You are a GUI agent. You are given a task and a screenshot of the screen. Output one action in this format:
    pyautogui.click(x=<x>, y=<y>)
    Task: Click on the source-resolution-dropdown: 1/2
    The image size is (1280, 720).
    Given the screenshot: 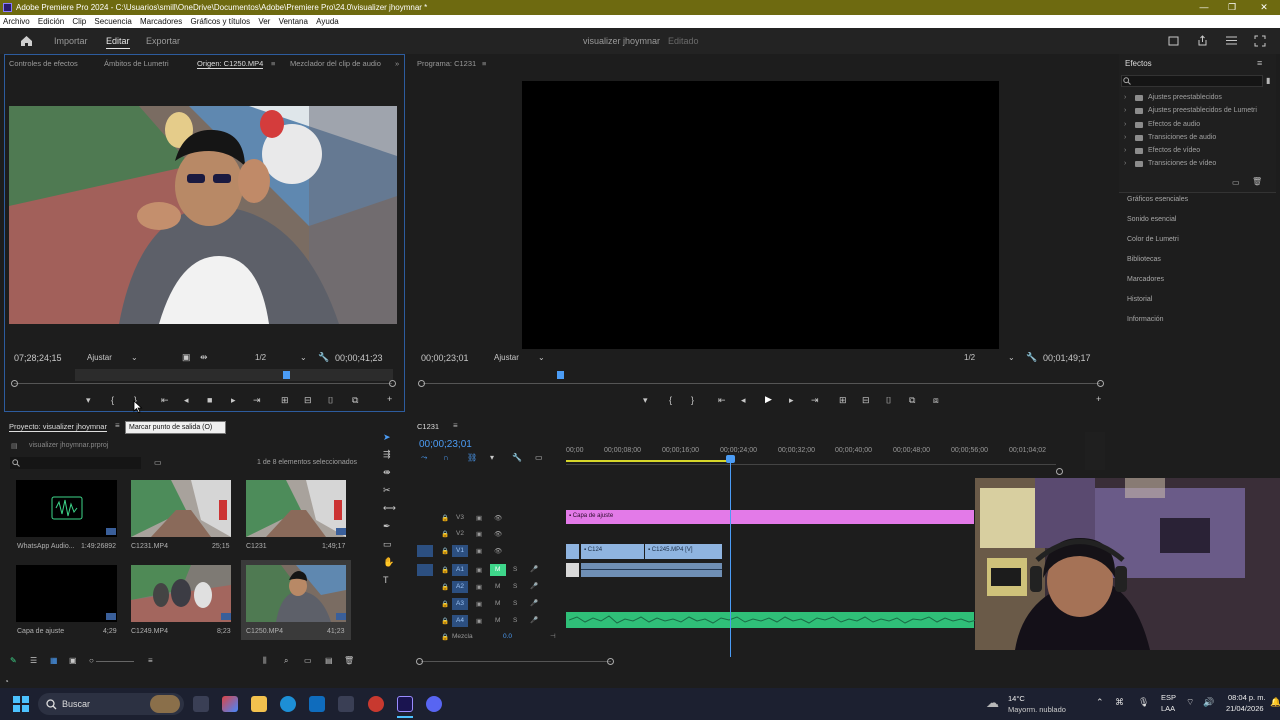 What is the action you would take?
    pyautogui.click(x=260, y=357)
    